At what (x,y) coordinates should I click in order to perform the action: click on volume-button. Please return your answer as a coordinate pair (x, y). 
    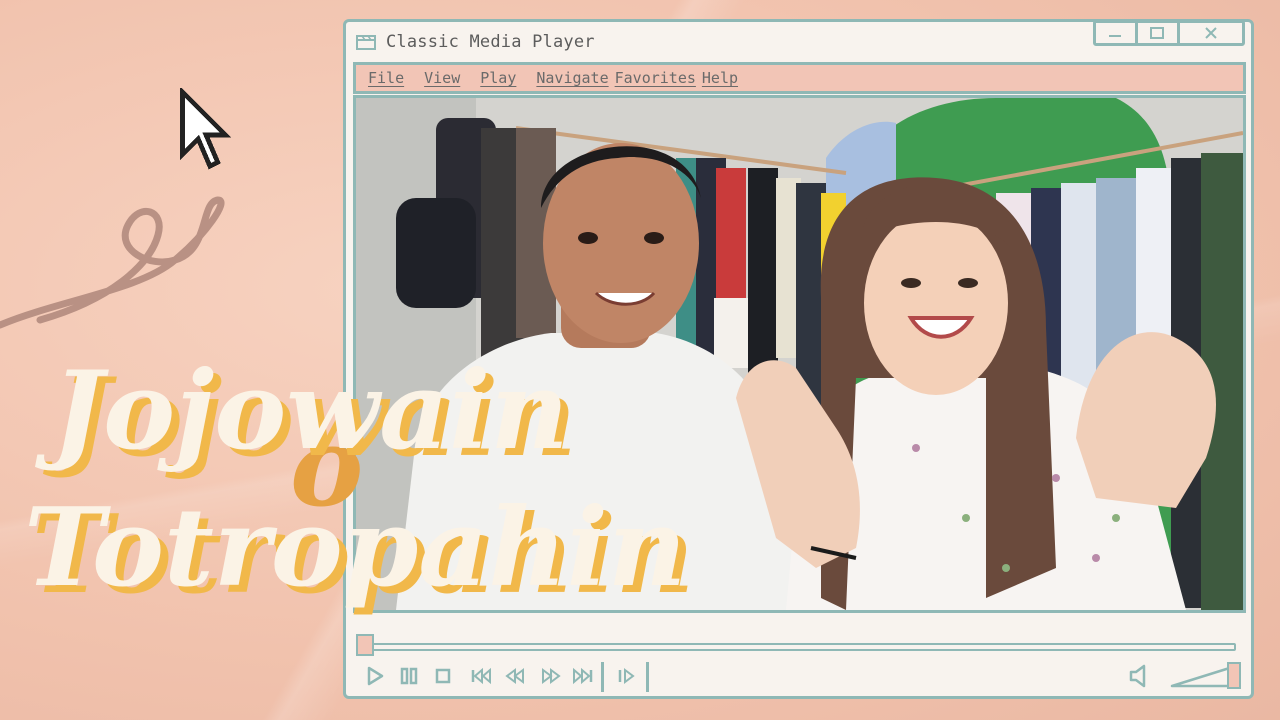
    Looking at the image, I should click on (1138, 676).